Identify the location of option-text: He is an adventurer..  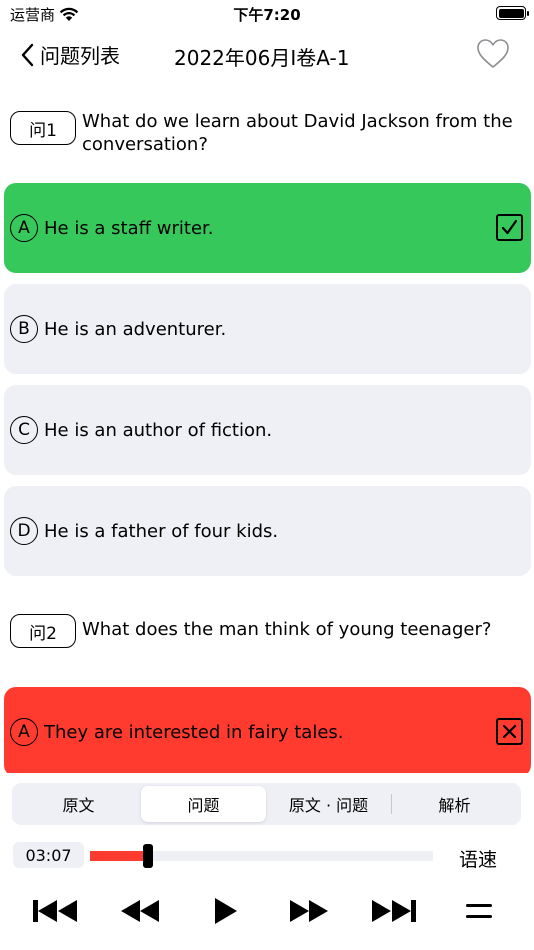
(135, 329).